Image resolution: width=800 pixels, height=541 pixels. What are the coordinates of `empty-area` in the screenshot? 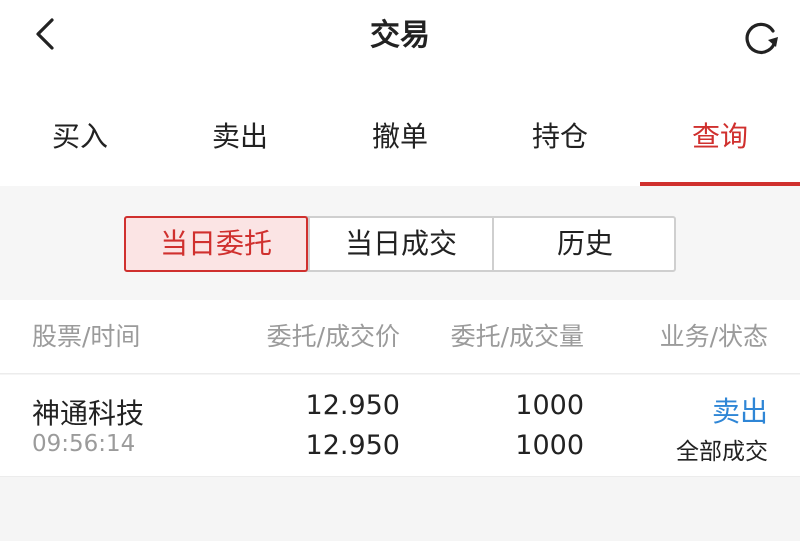 It's located at (400, 509).